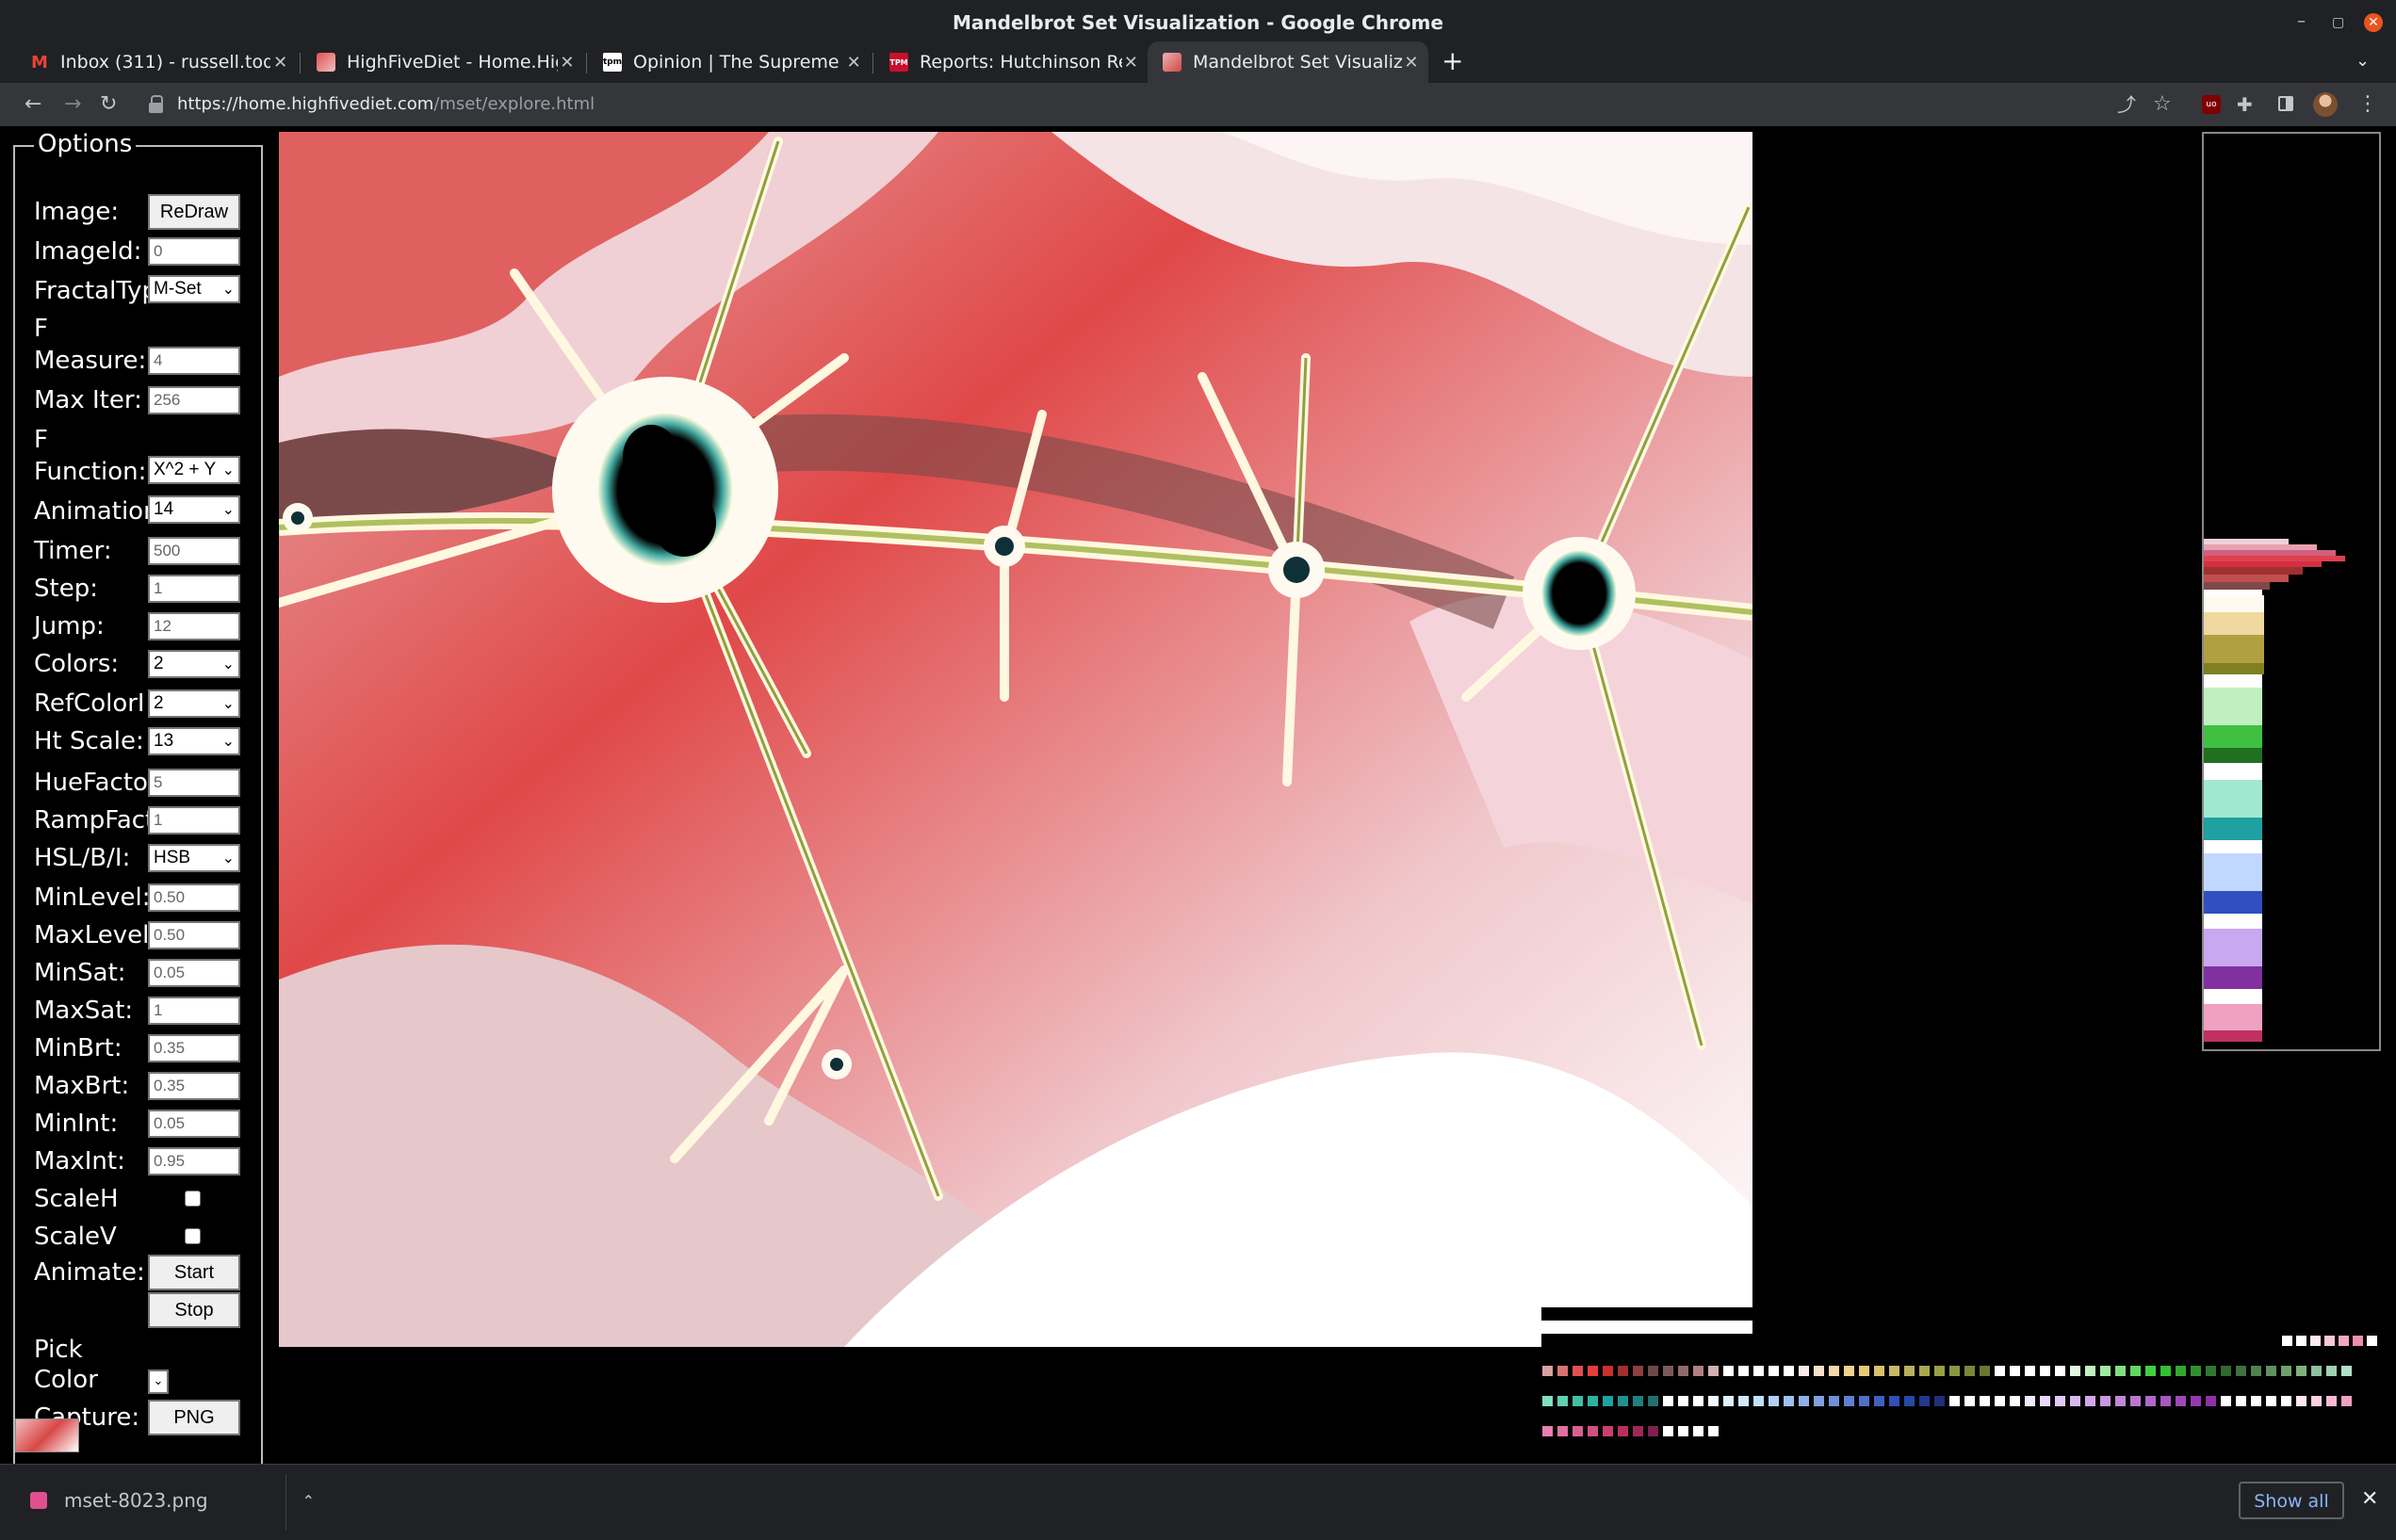 This screenshot has height=1540, width=2396. Describe the element at coordinates (2127, 105) in the screenshot. I see `share-icon: ⤴` at that location.